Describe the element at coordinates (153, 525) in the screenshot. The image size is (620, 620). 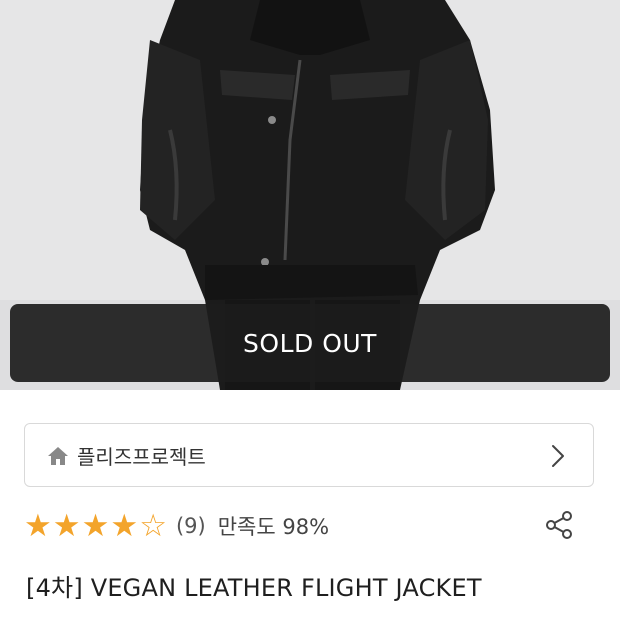
I see `star-empty-icon: ☆` at that location.